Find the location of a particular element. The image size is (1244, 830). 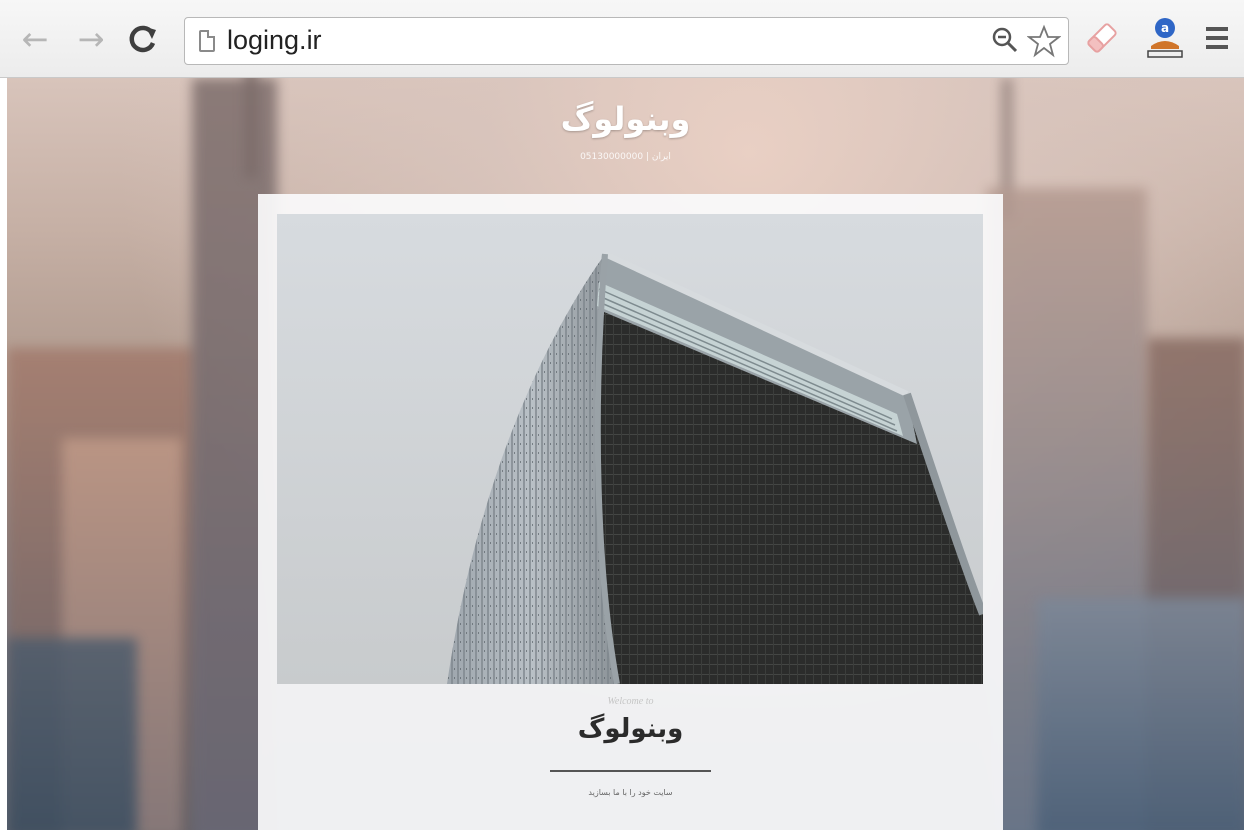

url-text: loging.ir is located at coordinates (274, 40).